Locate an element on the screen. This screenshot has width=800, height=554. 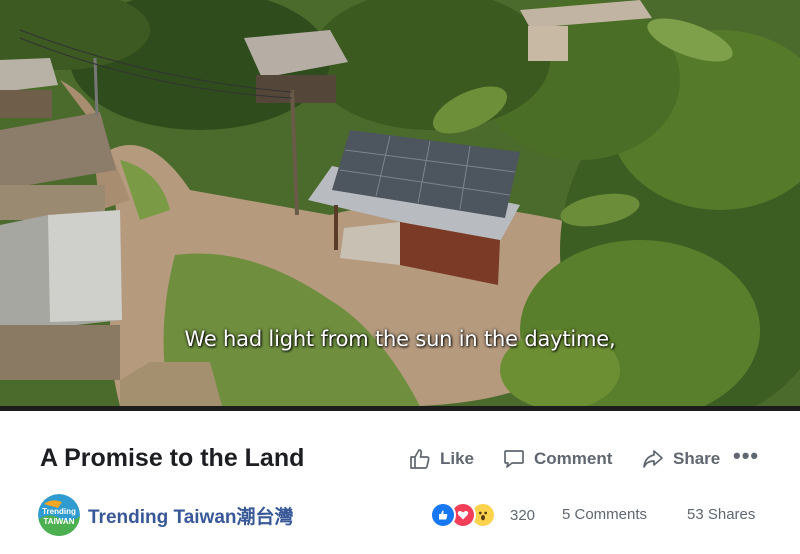
trending-taiwan-logo-icon: Trending TAIWAN is located at coordinates (59, 515).